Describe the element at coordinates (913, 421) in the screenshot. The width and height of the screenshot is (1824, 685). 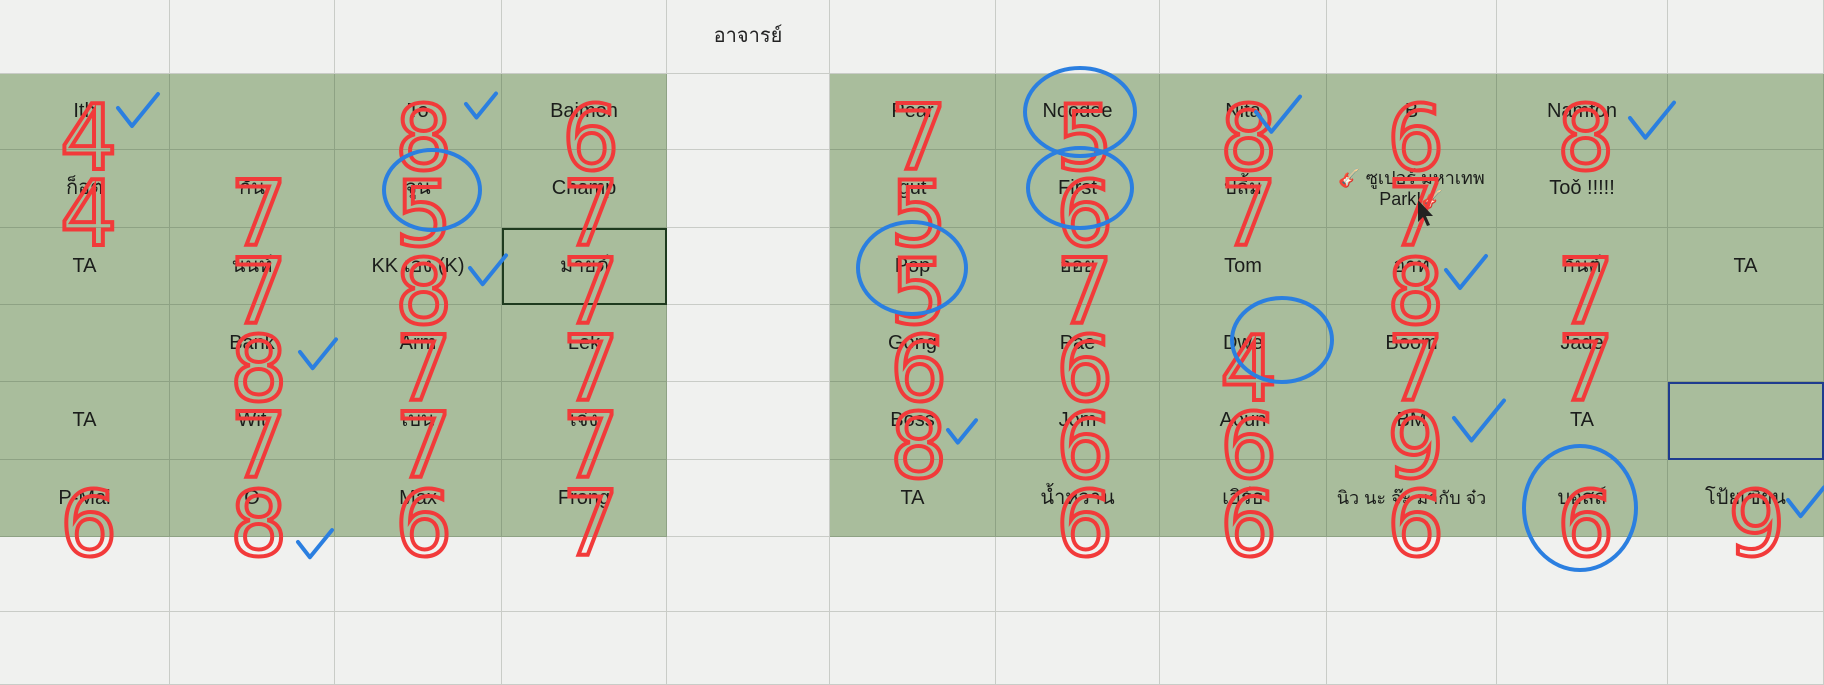
I see `seat-cell: Boss` at that location.